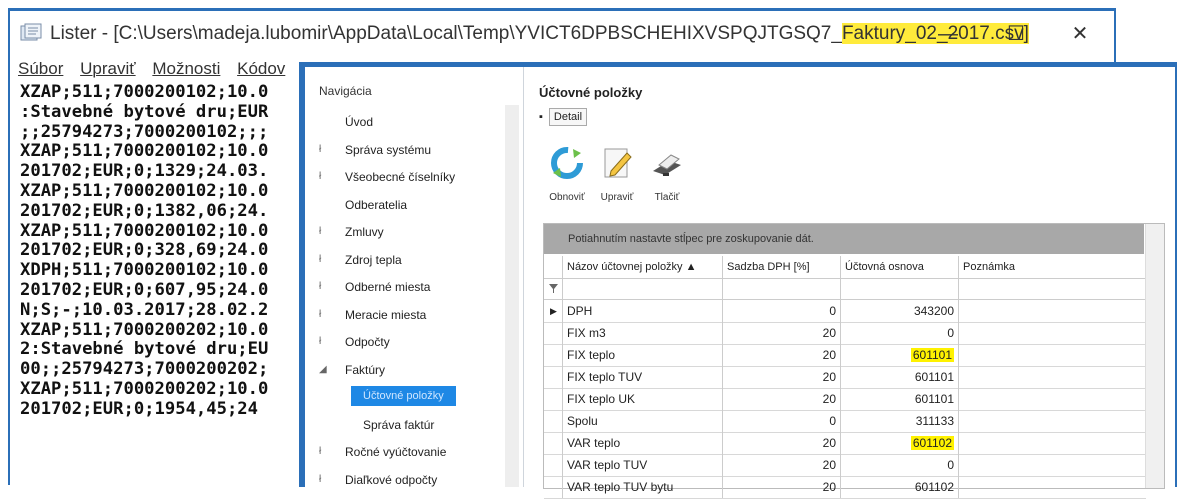  I want to click on cell-name: VAR teplo TUV, so click(642, 465).